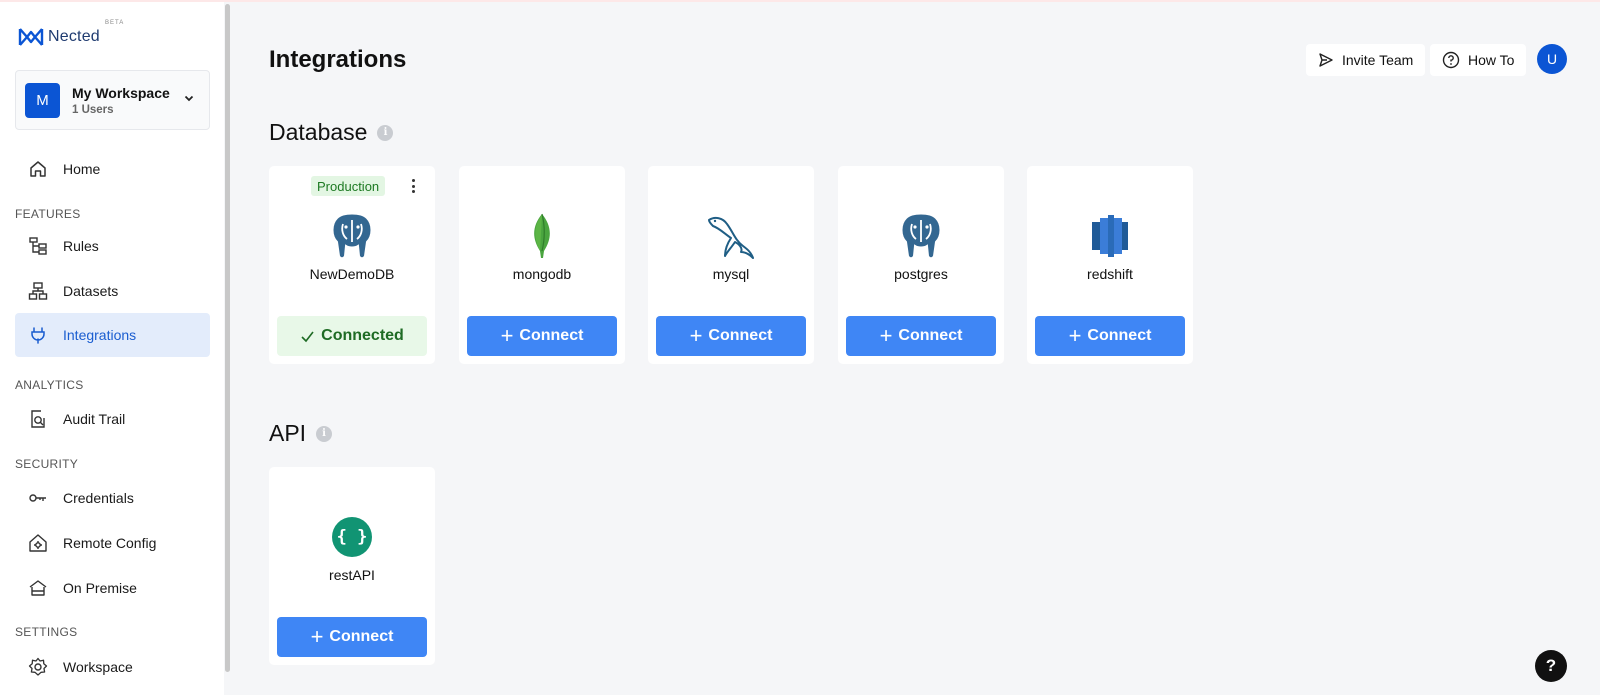 The width and height of the screenshot is (1600, 695). Describe the element at coordinates (100, 335) in the screenshot. I see `sidebar-item-label: Integrations` at that location.